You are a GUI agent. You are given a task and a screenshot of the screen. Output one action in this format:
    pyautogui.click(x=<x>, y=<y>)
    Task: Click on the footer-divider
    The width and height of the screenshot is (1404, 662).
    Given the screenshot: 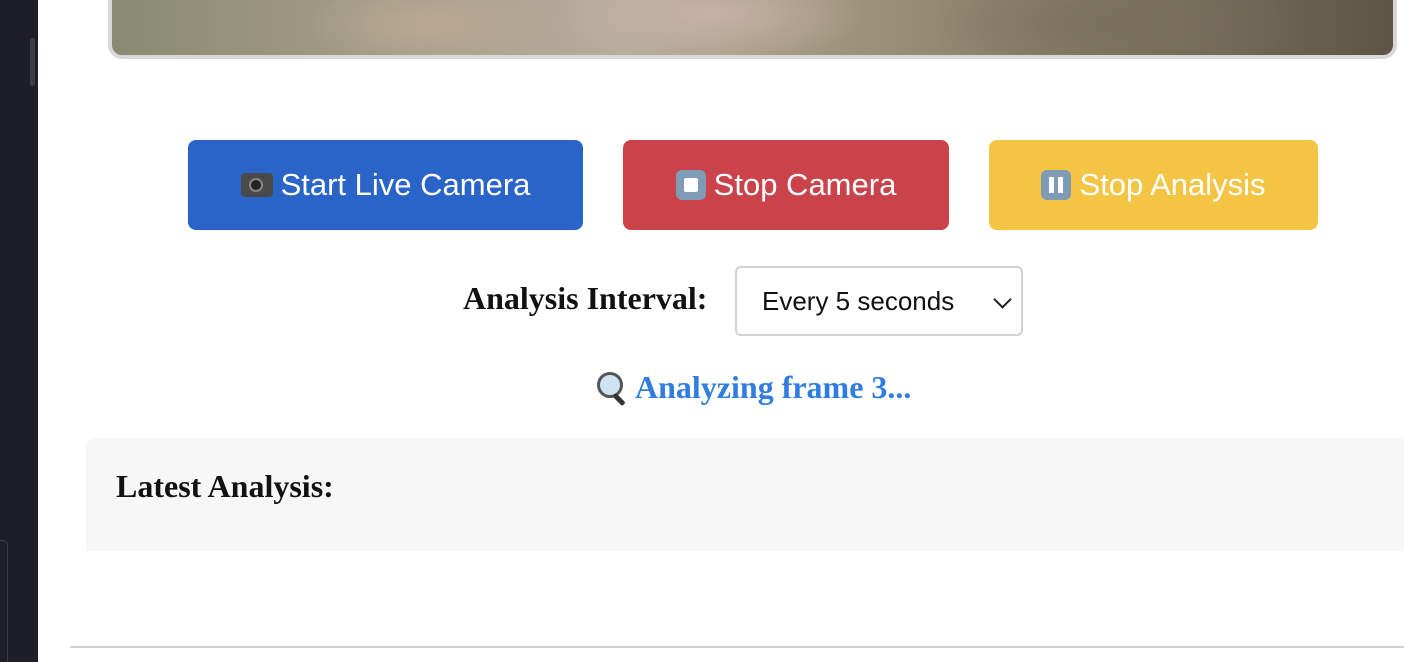 What is the action you would take?
    pyautogui.click(x=737, y=647)
    